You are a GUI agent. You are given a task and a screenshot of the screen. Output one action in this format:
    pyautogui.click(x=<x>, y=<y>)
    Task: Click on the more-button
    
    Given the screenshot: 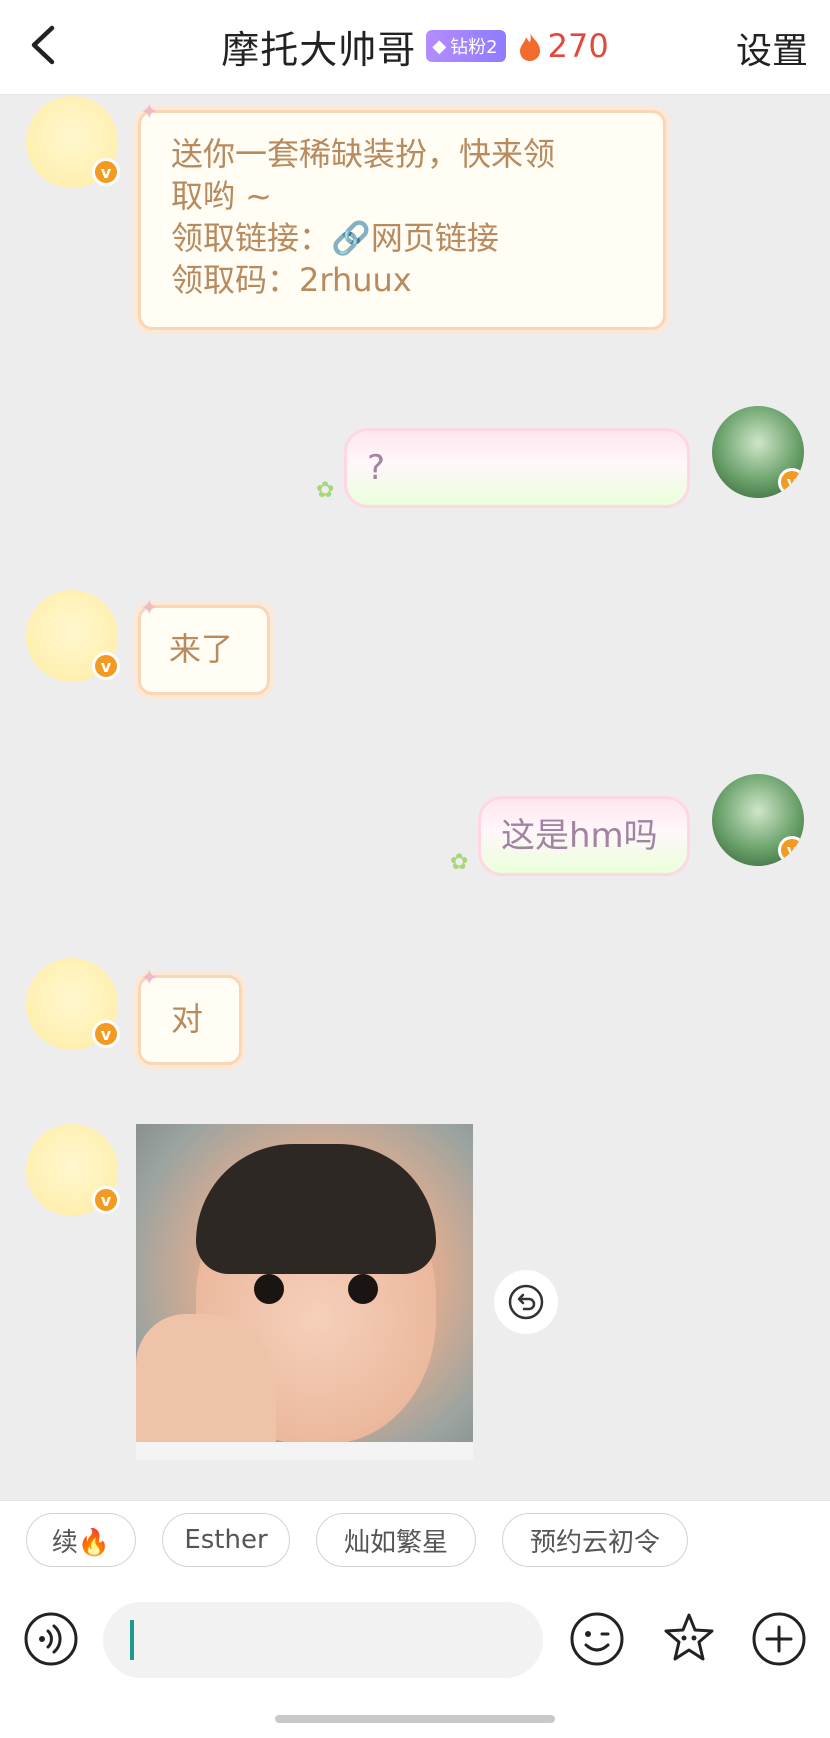 What is the action you would take?
    pyautogui.click(x=779, y=1639)
    